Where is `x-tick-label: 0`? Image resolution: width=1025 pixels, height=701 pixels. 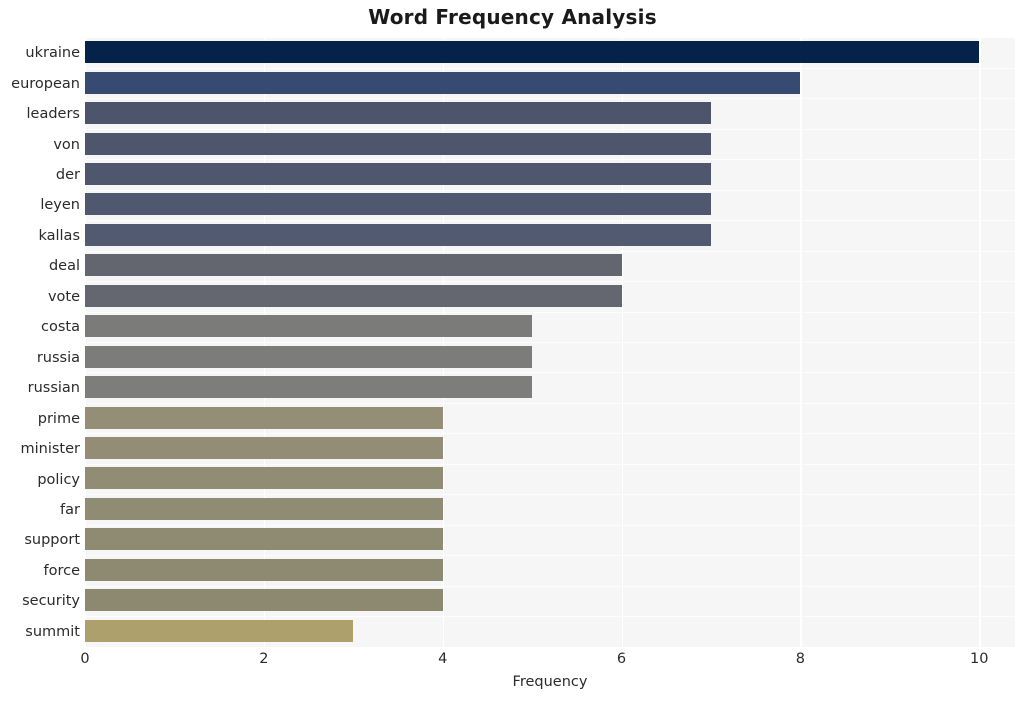 x-tick-label: 0 is located at coordinates (85, 659).